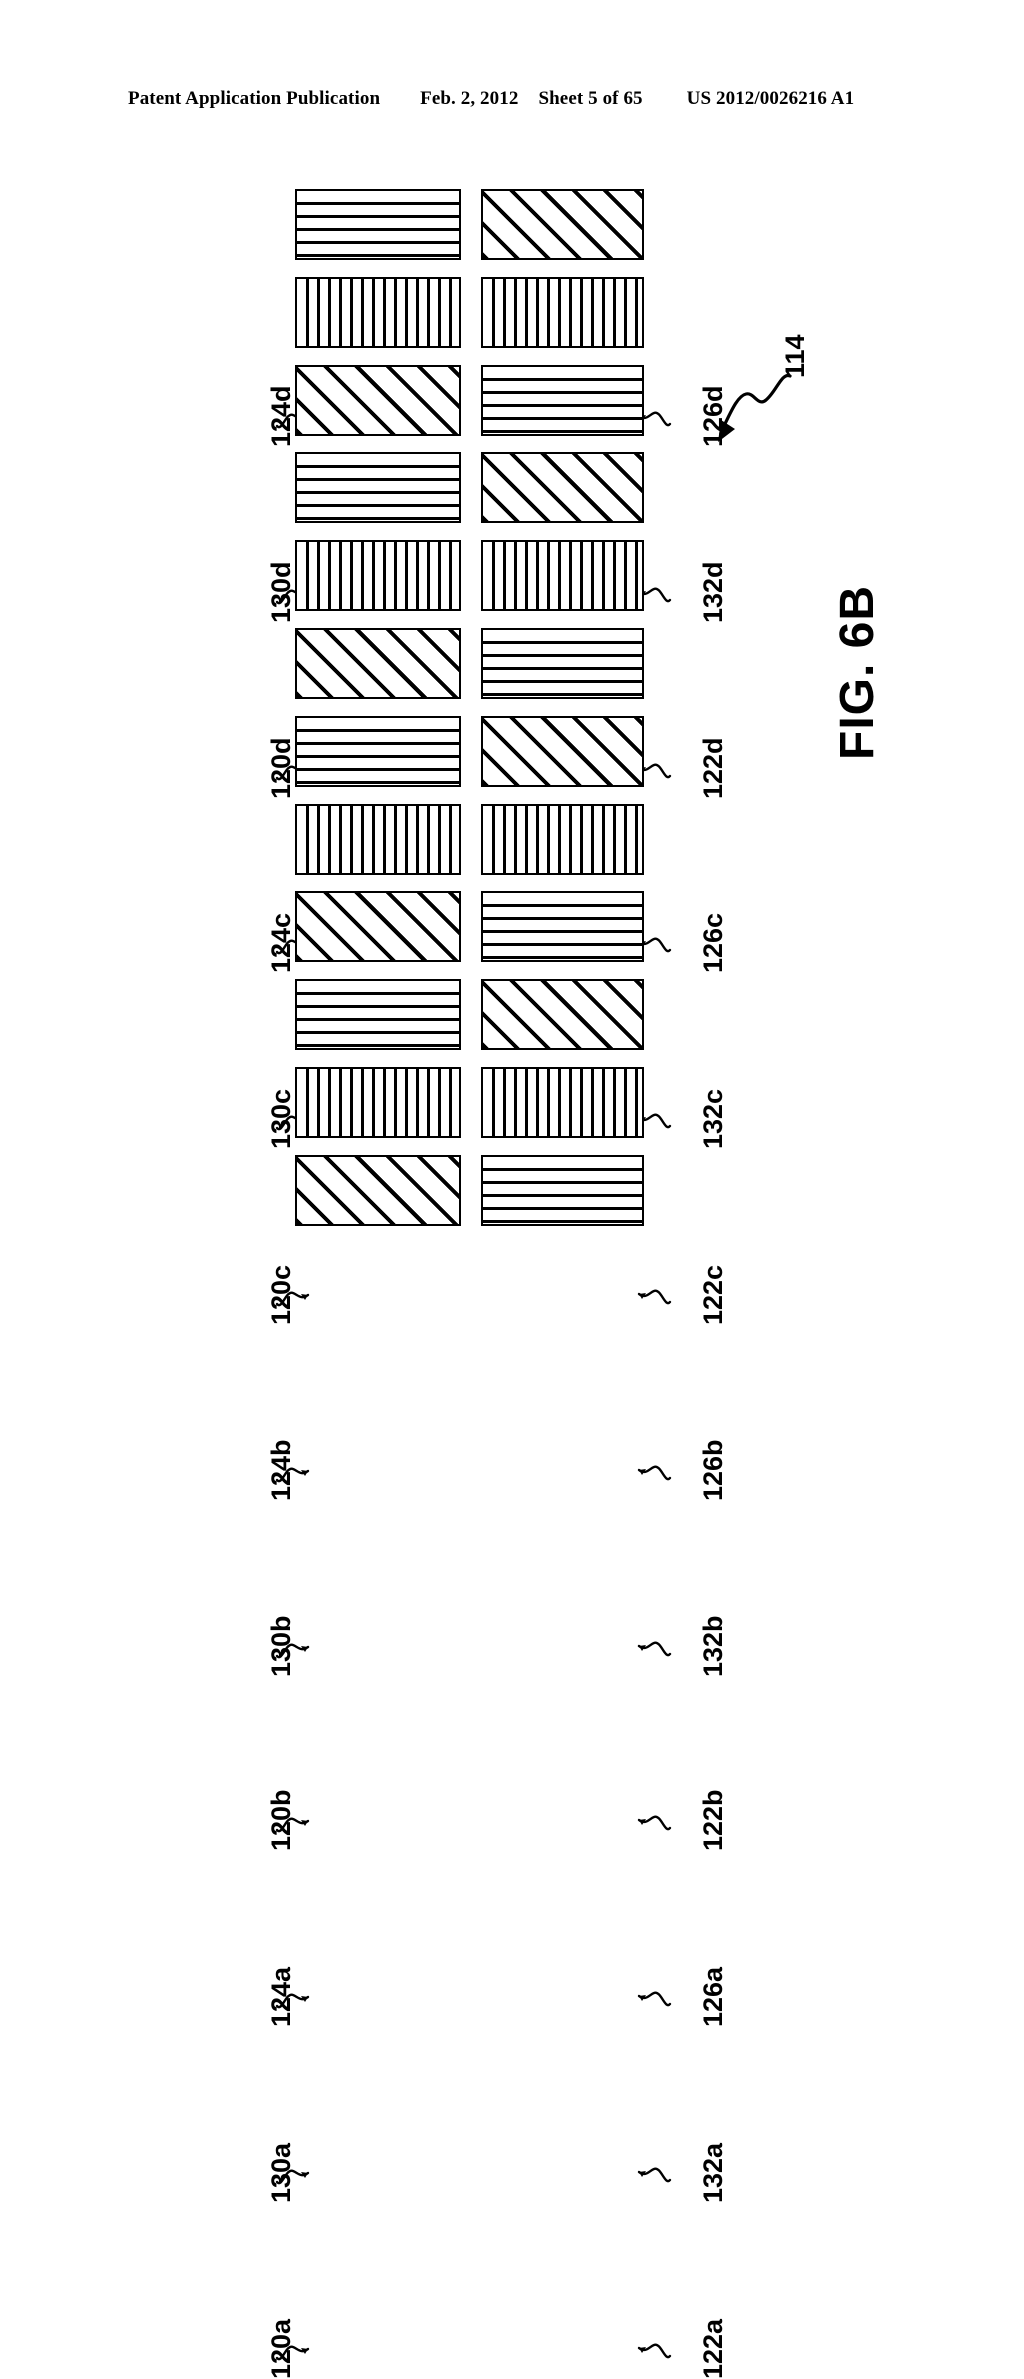 The height and width of the screenshot is (2379, 1024). Describe the element at coordinates (293, 2175) in the screenshot. I see `leader-line-130a` at that location.